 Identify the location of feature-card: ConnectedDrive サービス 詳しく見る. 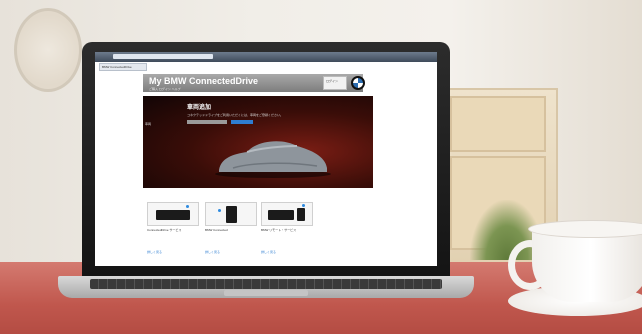
(173, 230).